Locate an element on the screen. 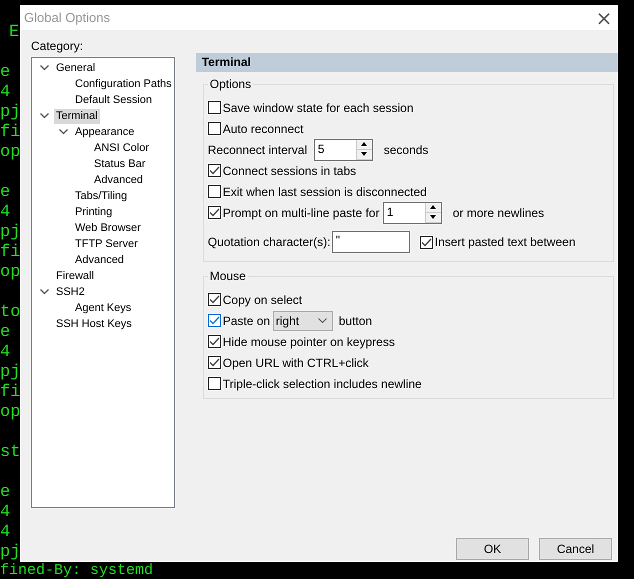  input-field: " is located at coordinates (371, 242).